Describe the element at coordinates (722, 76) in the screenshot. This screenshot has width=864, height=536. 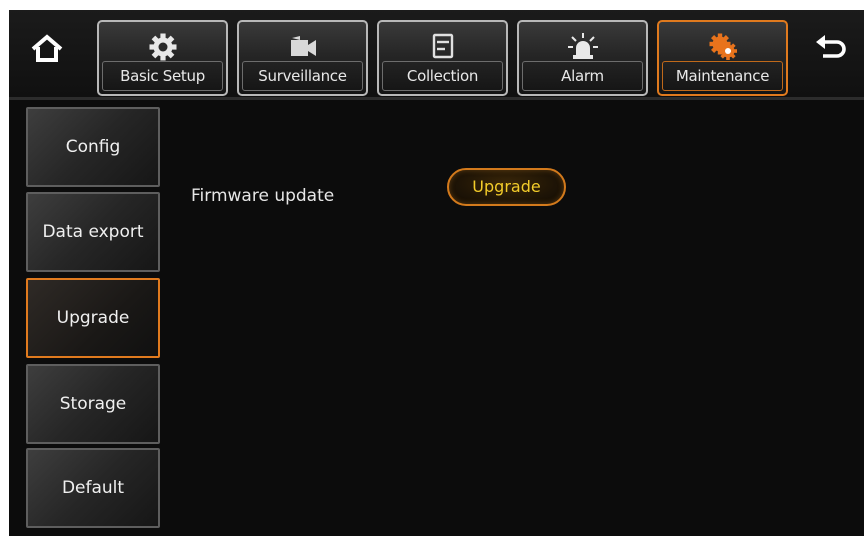
I see `tab-label: Maintenance` at that location.